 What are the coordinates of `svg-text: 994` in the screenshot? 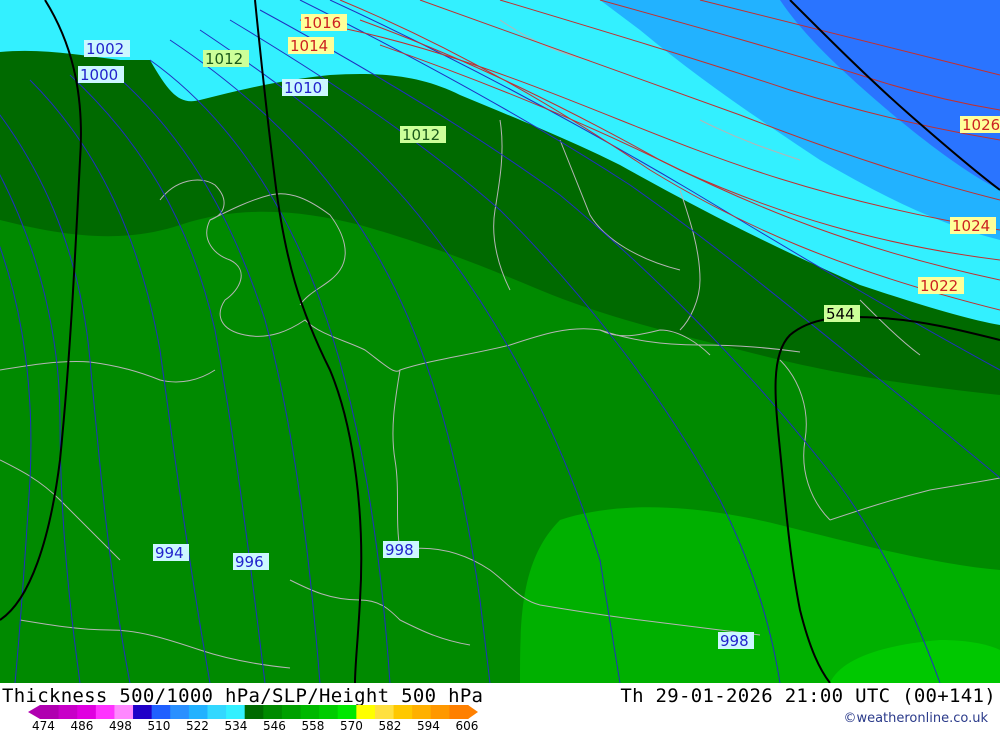 It's located at (169, 553).